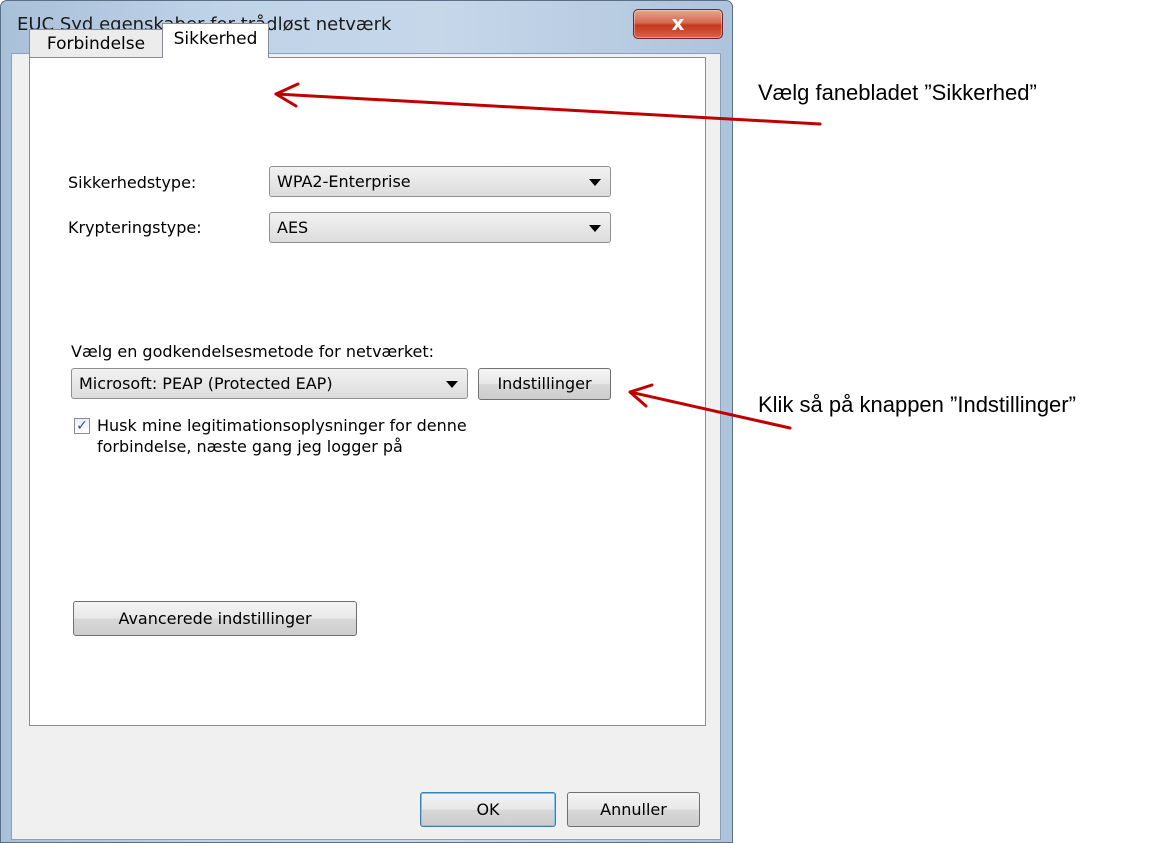  What do you see at coordinates (710, 406) in the screenshot?
I see `arrow-to-indstillinger-button` at bounding box center [710, 406].